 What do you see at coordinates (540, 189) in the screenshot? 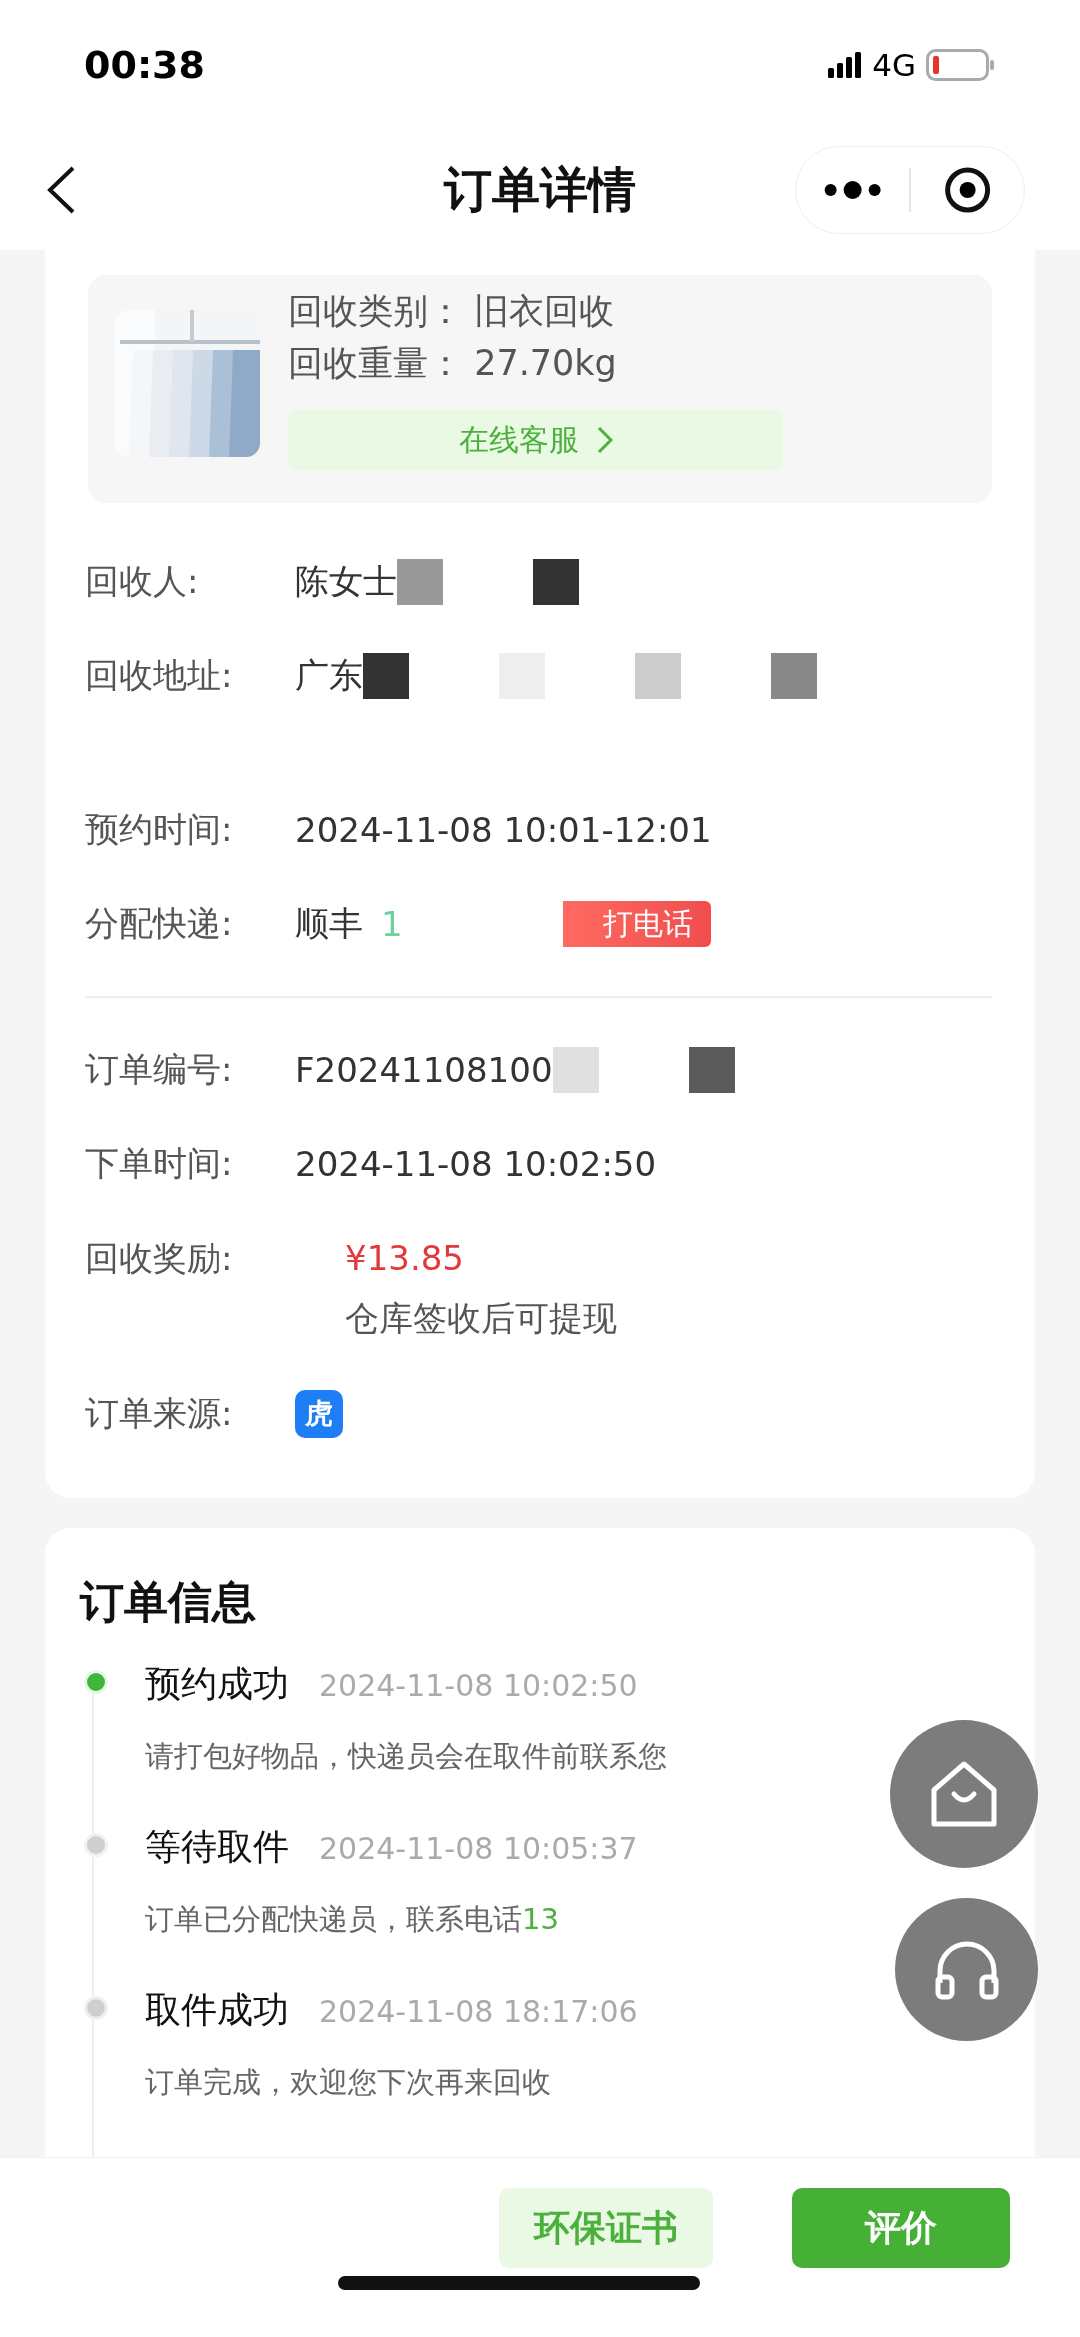
I see `page-title: 订单详情` at bounding box center [540, 189].